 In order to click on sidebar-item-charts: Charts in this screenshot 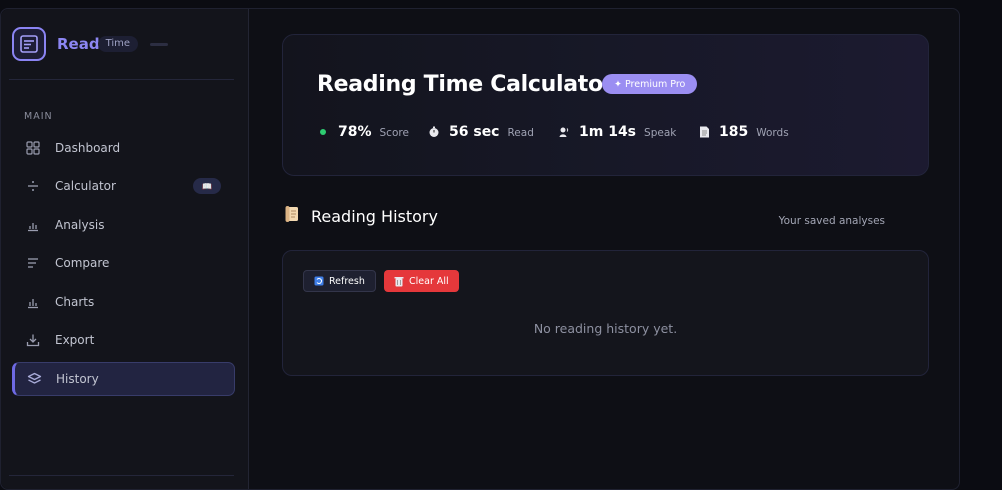, I will do `click(123, 302)`.